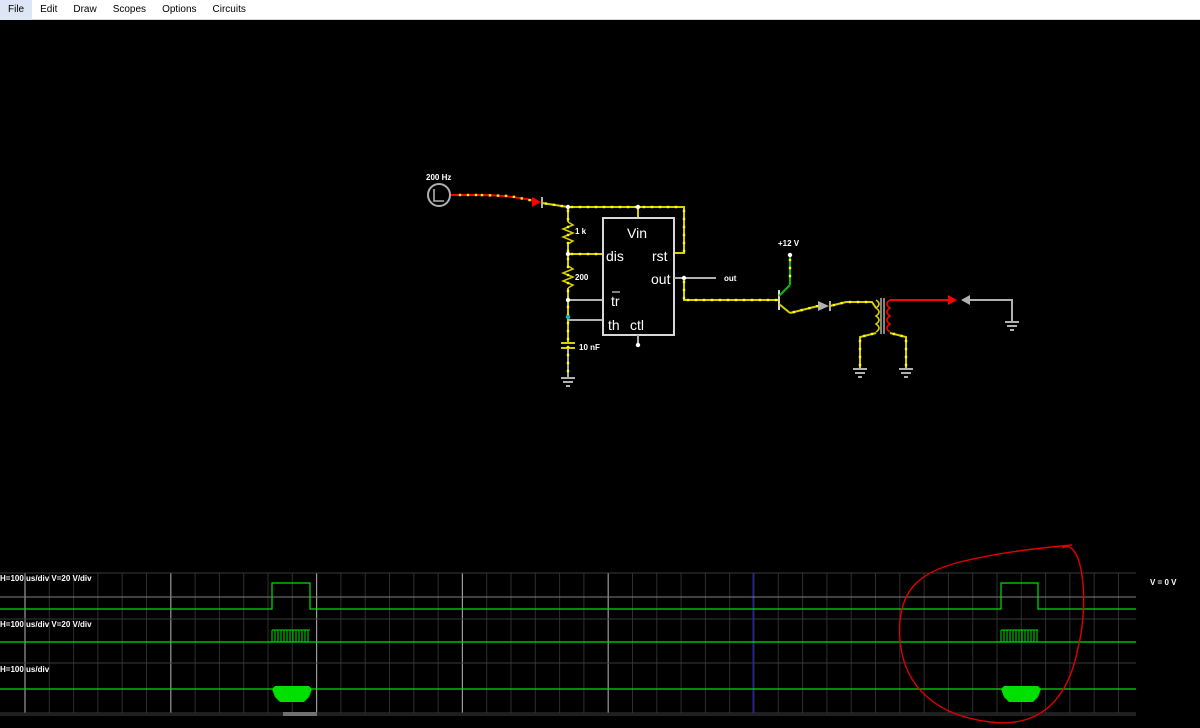 This screenshot has width=1200, height=728. Describe the element at coordinates (860, 373) in the screenshot. I see `ground-left` at that location.